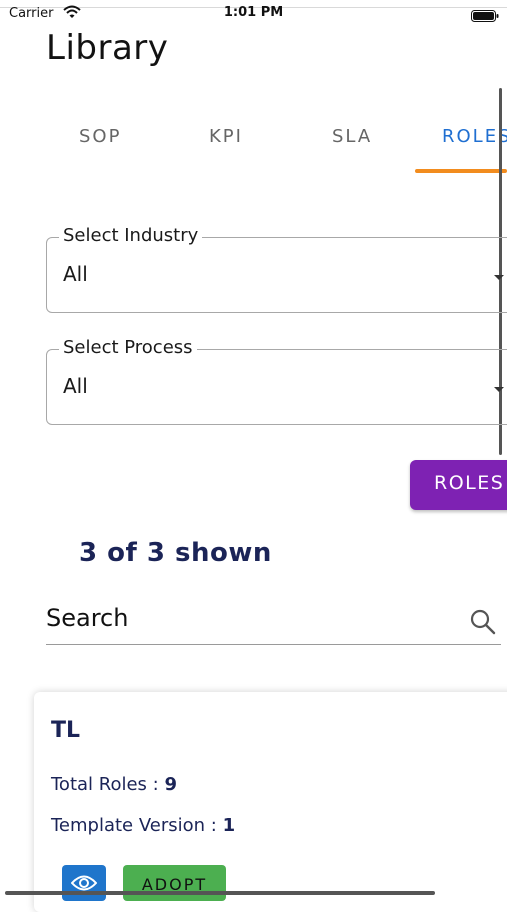 The image size is (507, 912). What do you see at coordinates (66, 730) in the screenshot?
I see `card-title: TL` at bounding box center [66, 730].